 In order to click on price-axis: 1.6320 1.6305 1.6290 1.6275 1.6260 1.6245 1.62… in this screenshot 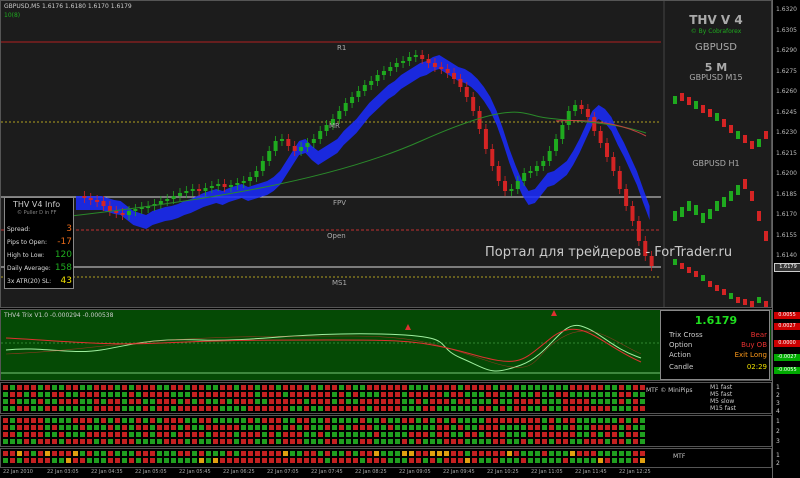, I will do `click(786, 239)`.